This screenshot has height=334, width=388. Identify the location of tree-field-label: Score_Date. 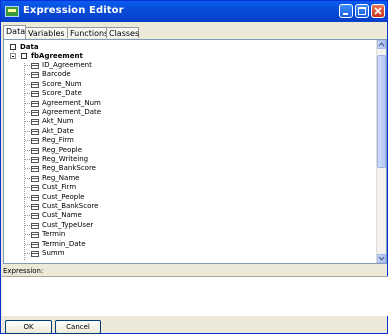
(62, 93).